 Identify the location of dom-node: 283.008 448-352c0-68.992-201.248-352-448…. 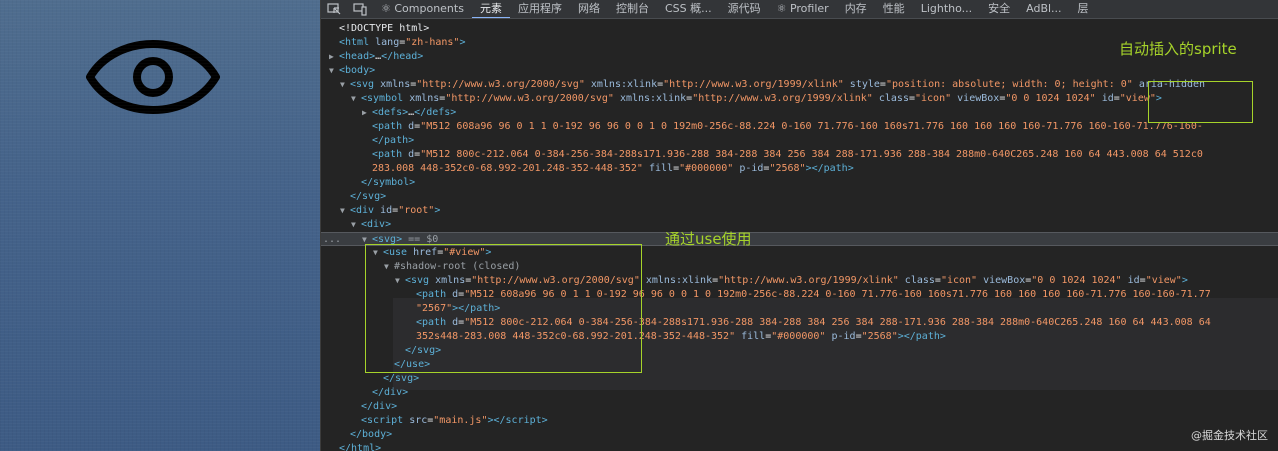
(799, 169).